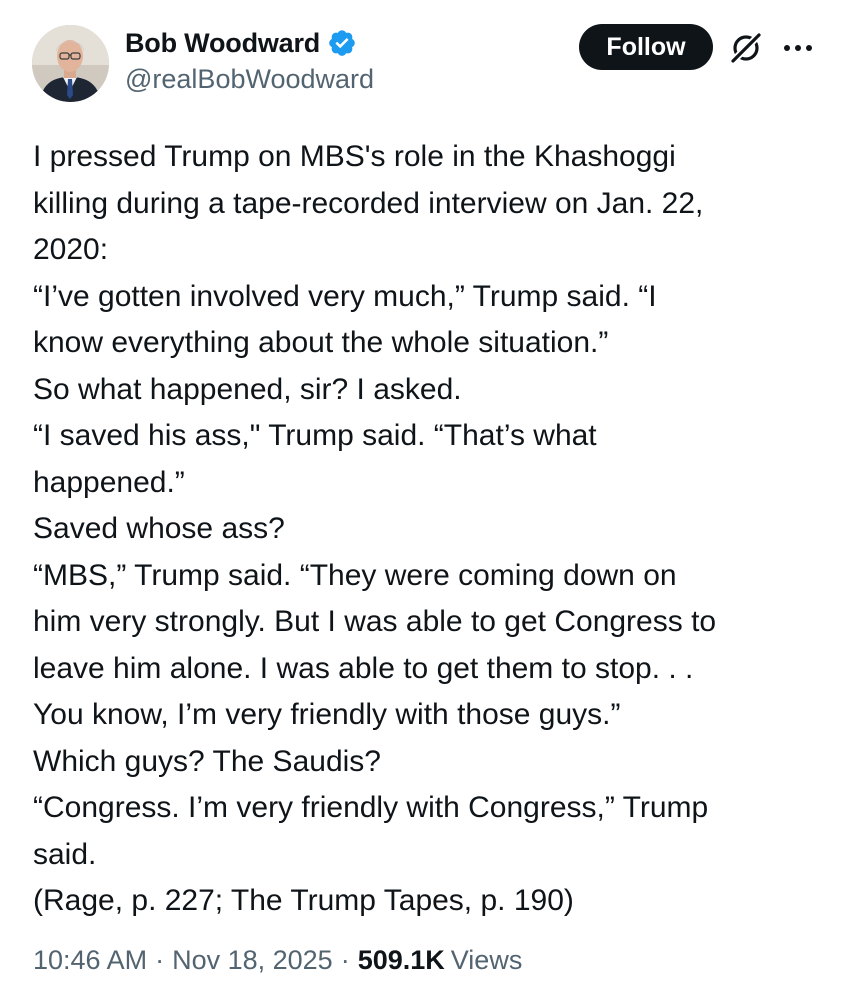 This screenshot has height=1000, width=848. I want to click on author-display-name: Bob Woodward, so click(222, 43).